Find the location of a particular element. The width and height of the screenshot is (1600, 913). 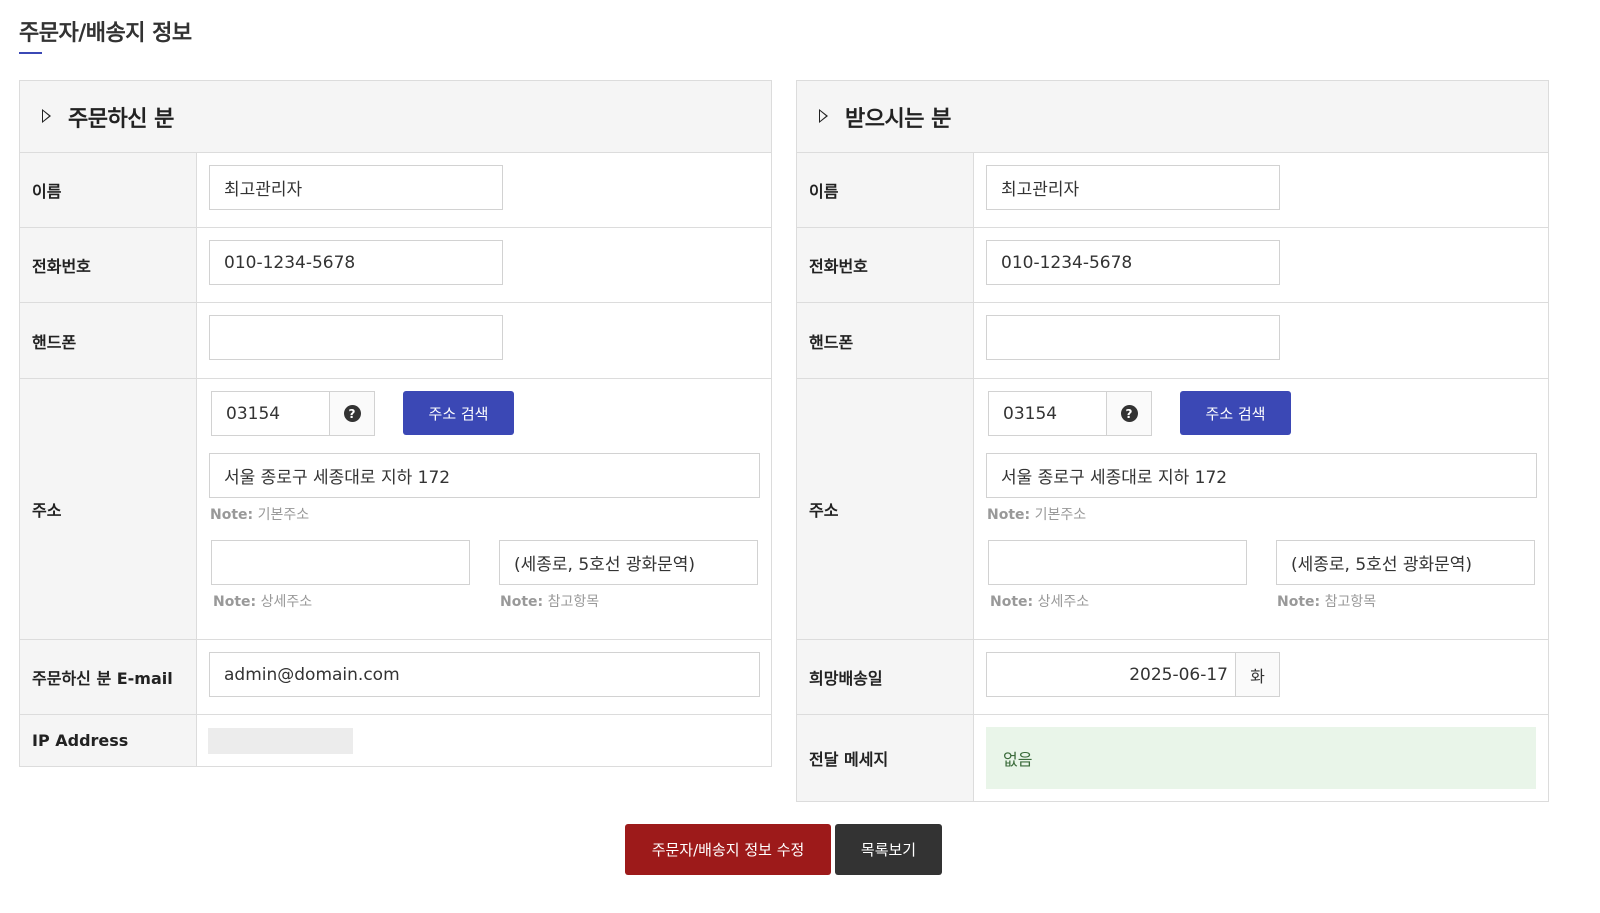

orderer-note-ref: Note: 참고항목 is located at coordinates (549, 601).